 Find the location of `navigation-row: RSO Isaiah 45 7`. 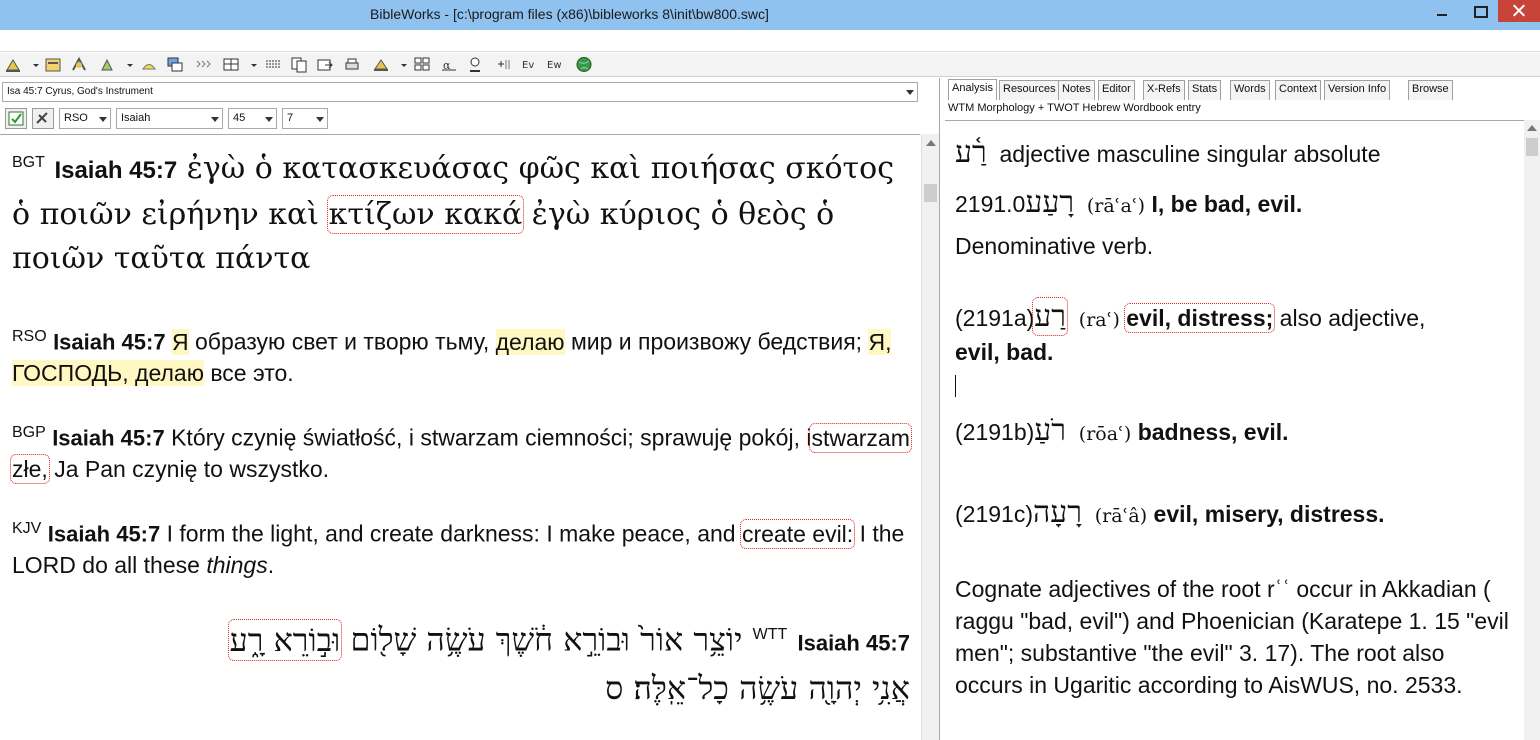

navigation-row: RSO Isaiah 45 7 is located at coordinates (470, 119).